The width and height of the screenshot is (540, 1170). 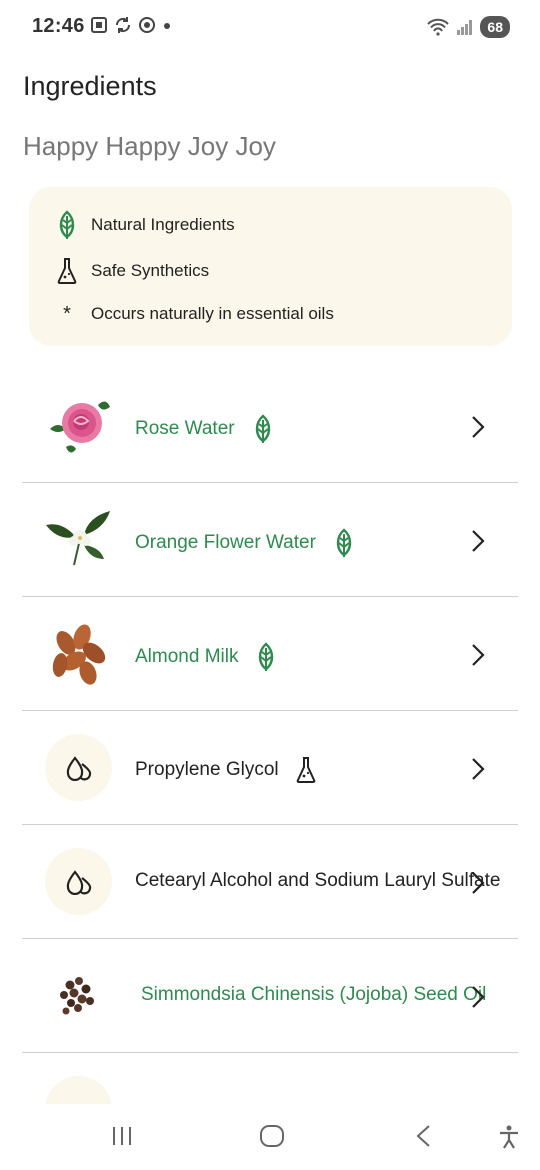 I want to click on chrome-icon, so click(x=147, y=25).